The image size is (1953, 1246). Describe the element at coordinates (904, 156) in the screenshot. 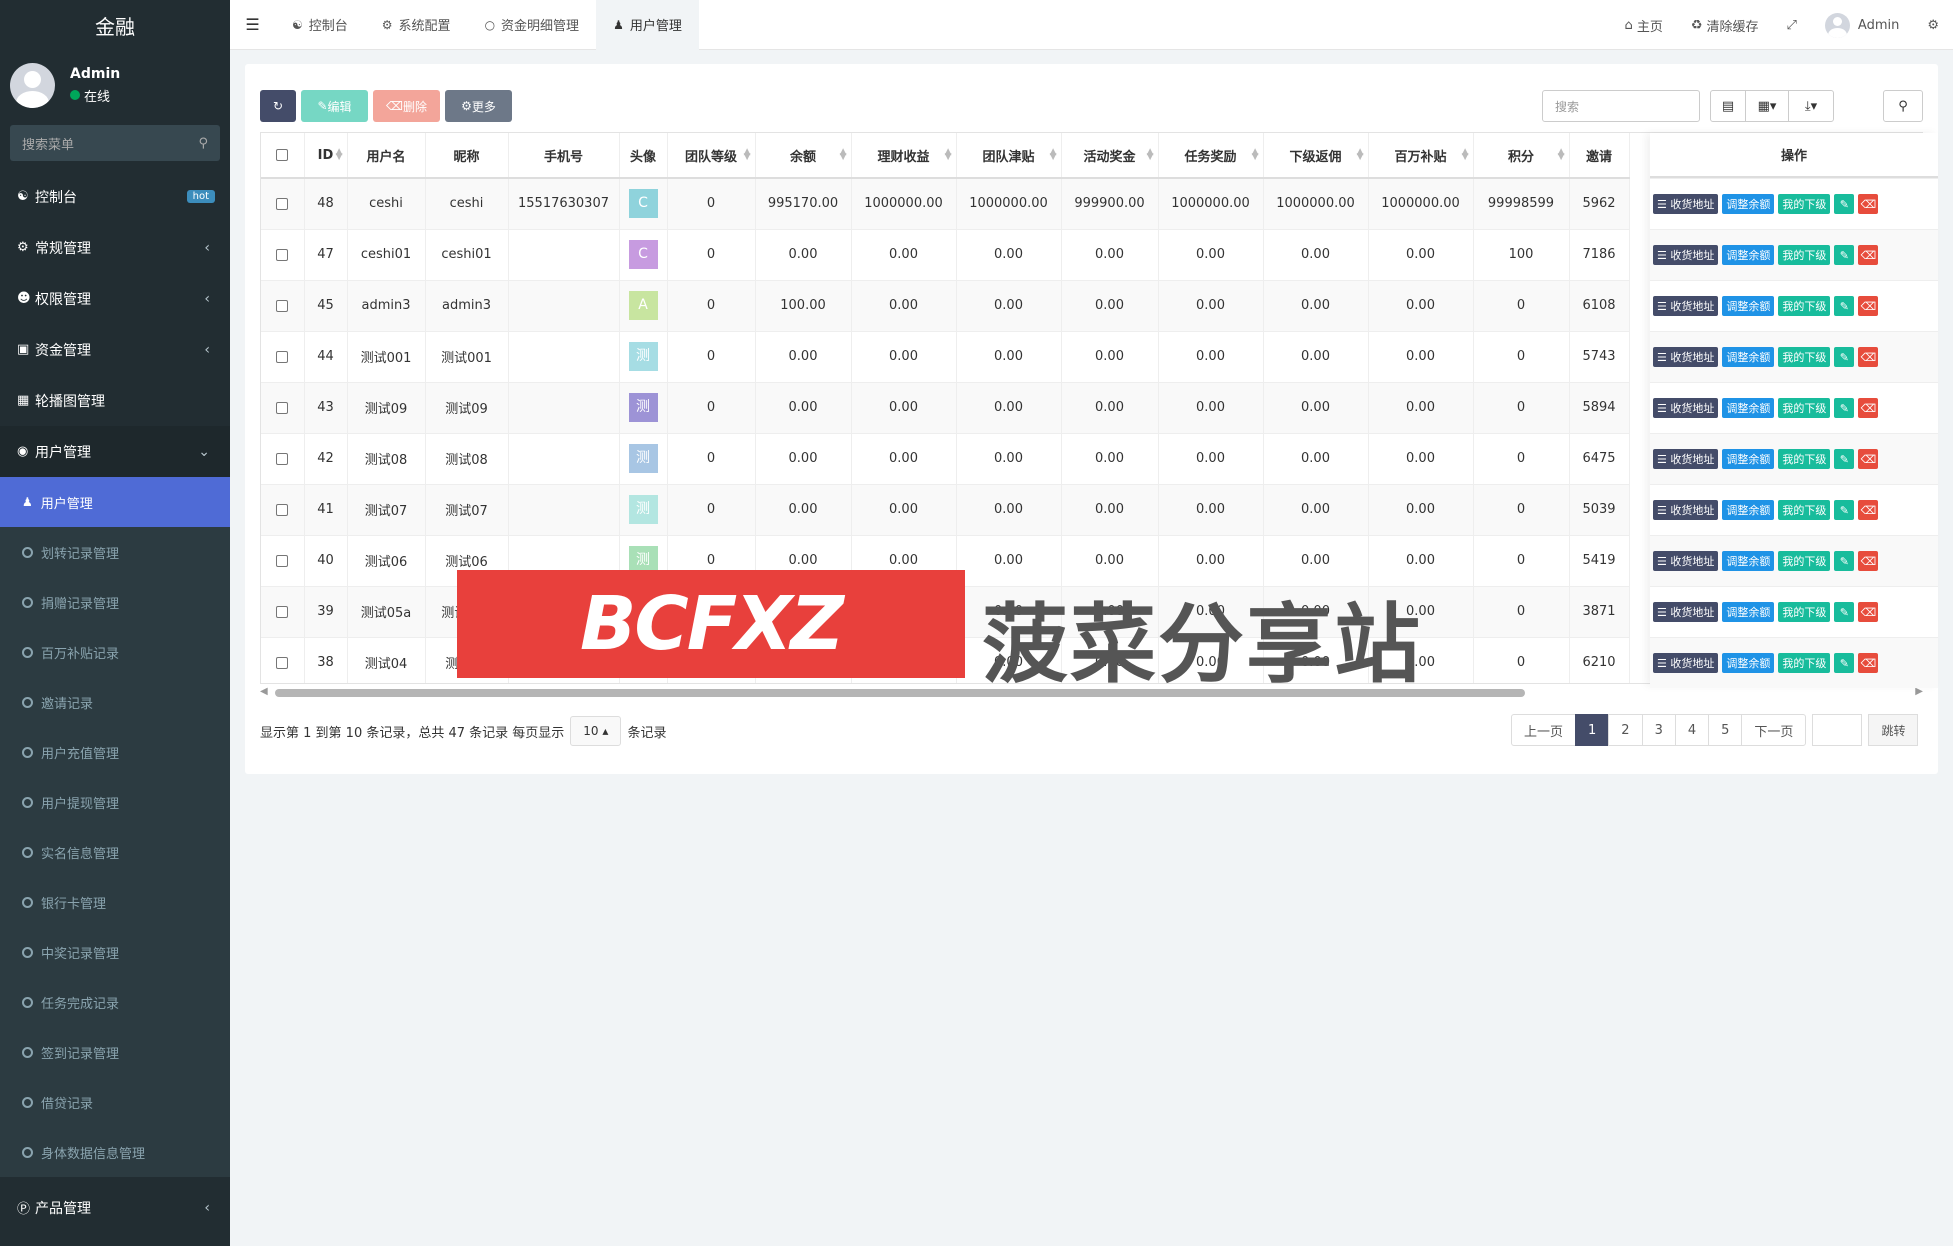

I see `column-header: 理财收益 ▲ ▼` at that location.